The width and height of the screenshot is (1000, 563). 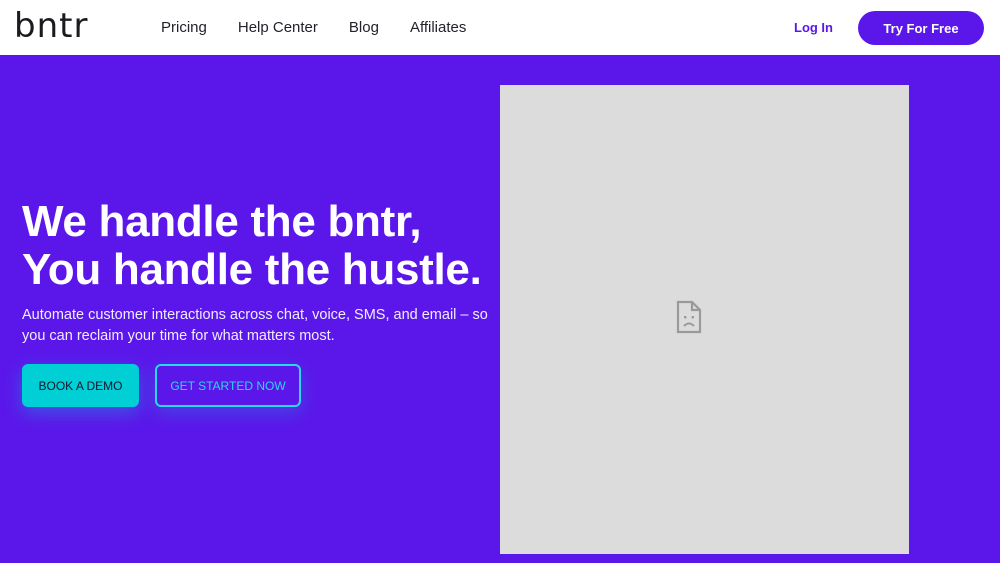 What do you see at coordinates (921, 28) in the screenshot?
I see `try-for-free-button: Try For Free` at bounding box center [921, 28].